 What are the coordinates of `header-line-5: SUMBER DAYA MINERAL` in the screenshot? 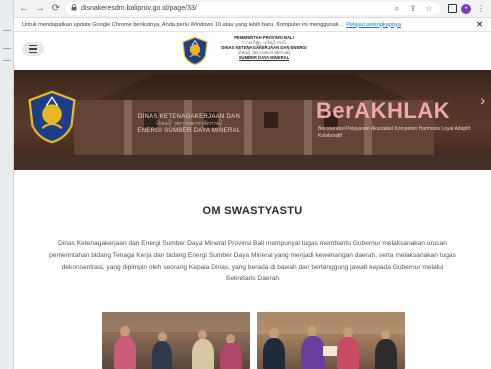 It's located at (264, 58).